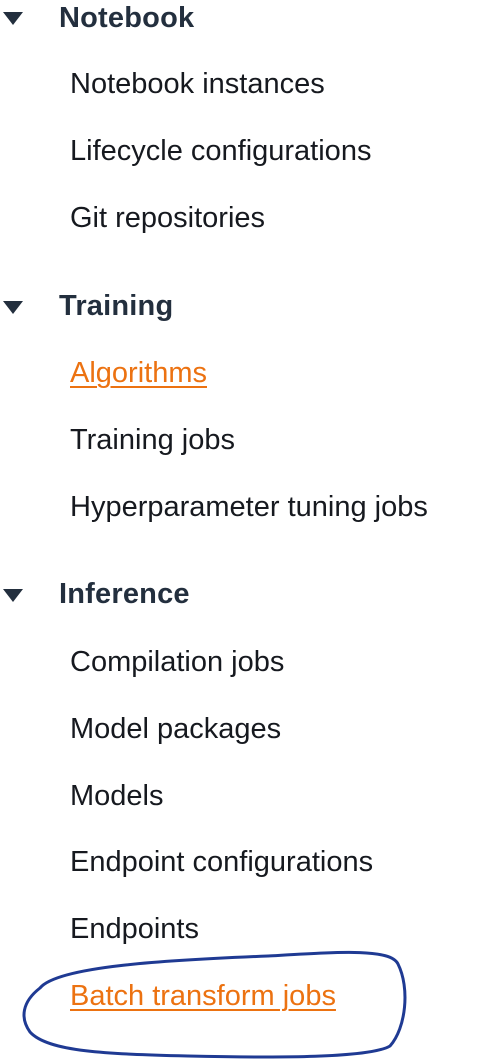 Image resolution: width=500 pixels, height=1063 pixels. What do you see at coordinates (221, 862) in the screenshot?
I see `nav-item-endpoint-configurations: Endpoint configurations` at bounding box center [221, 862].